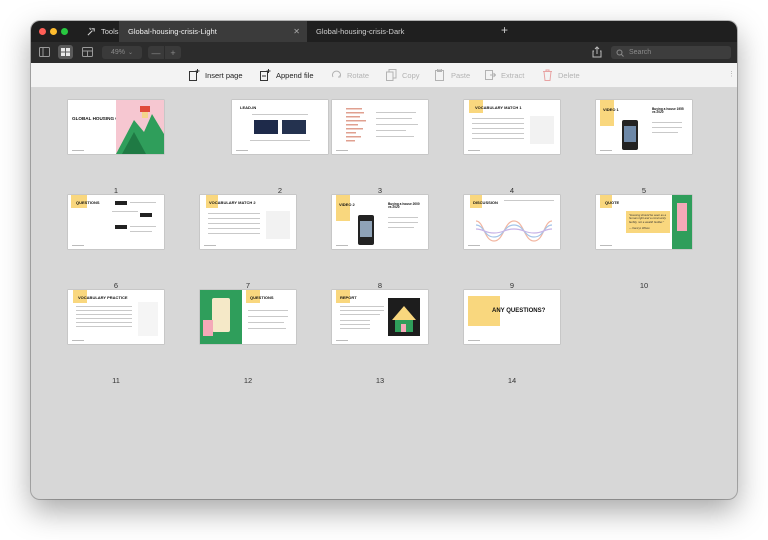 This screenshot has height=540, width=768. Describe the element at coordinates (116, 285) in the screenshot. I see `page-number: 6` at that location.